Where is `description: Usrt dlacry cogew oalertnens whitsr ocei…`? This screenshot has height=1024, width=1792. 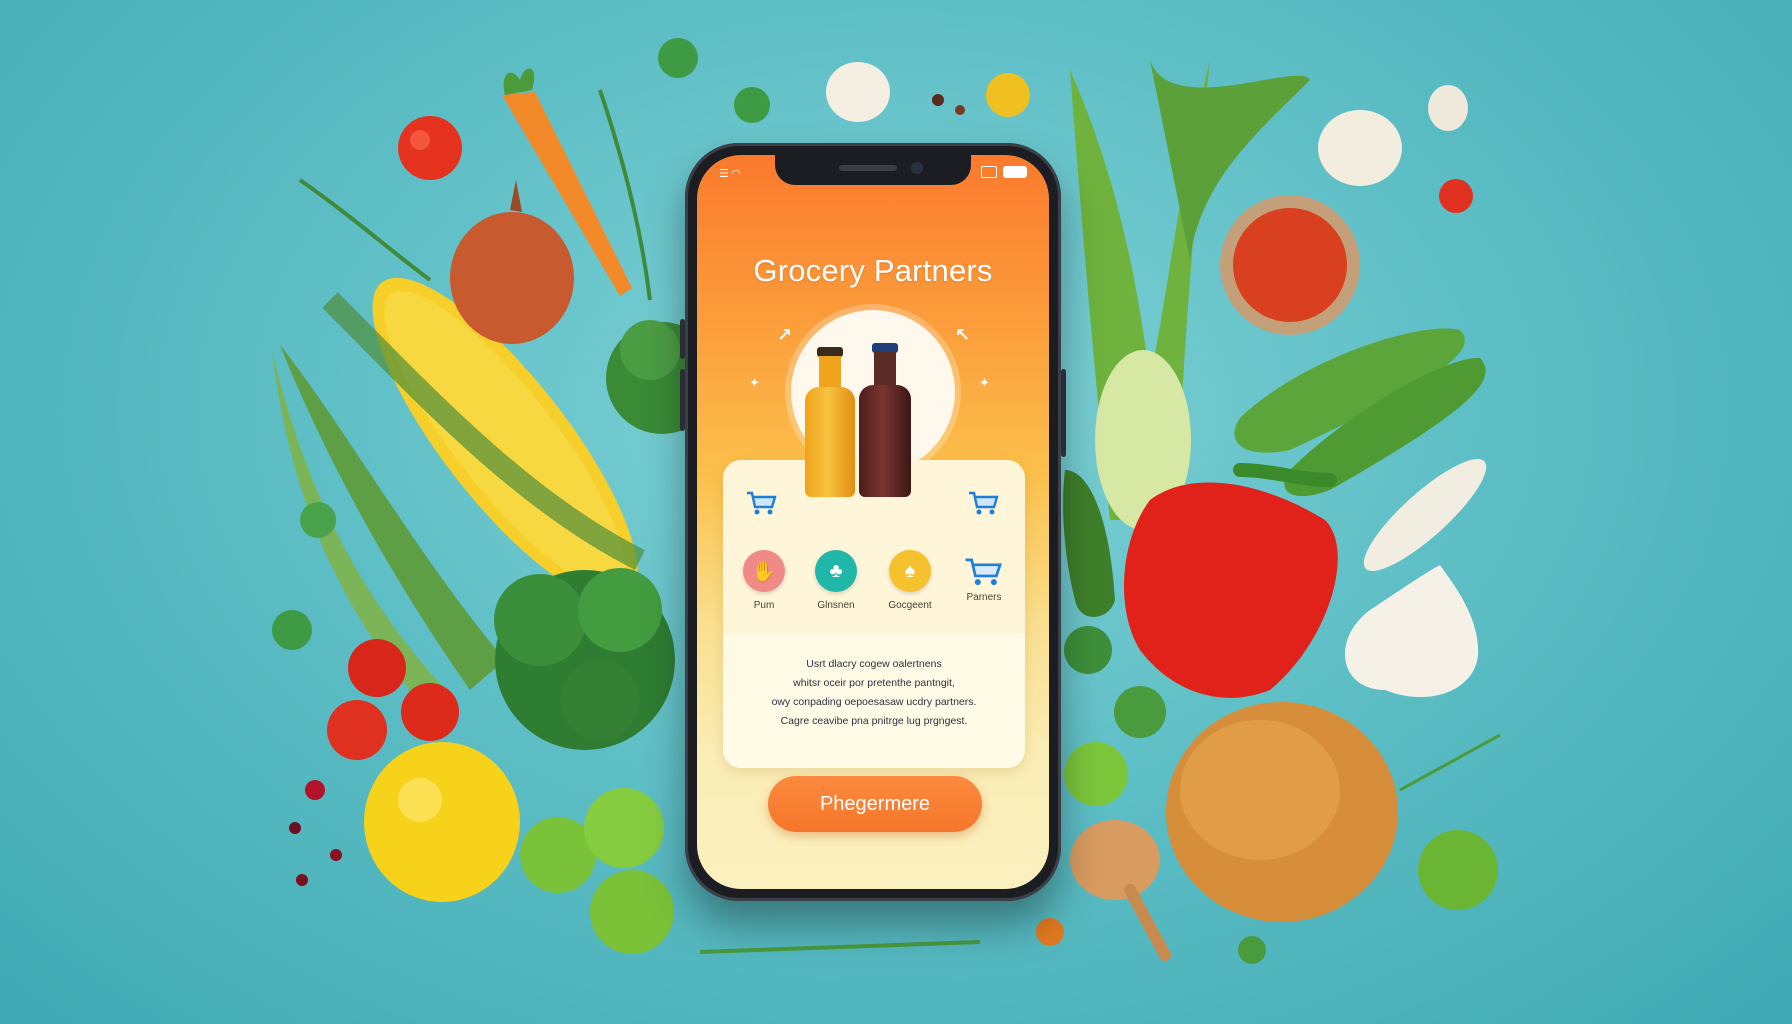 description: Usrt dlacry cogew oalertnens whitsr ocei… is located at coordinates (874, 693).